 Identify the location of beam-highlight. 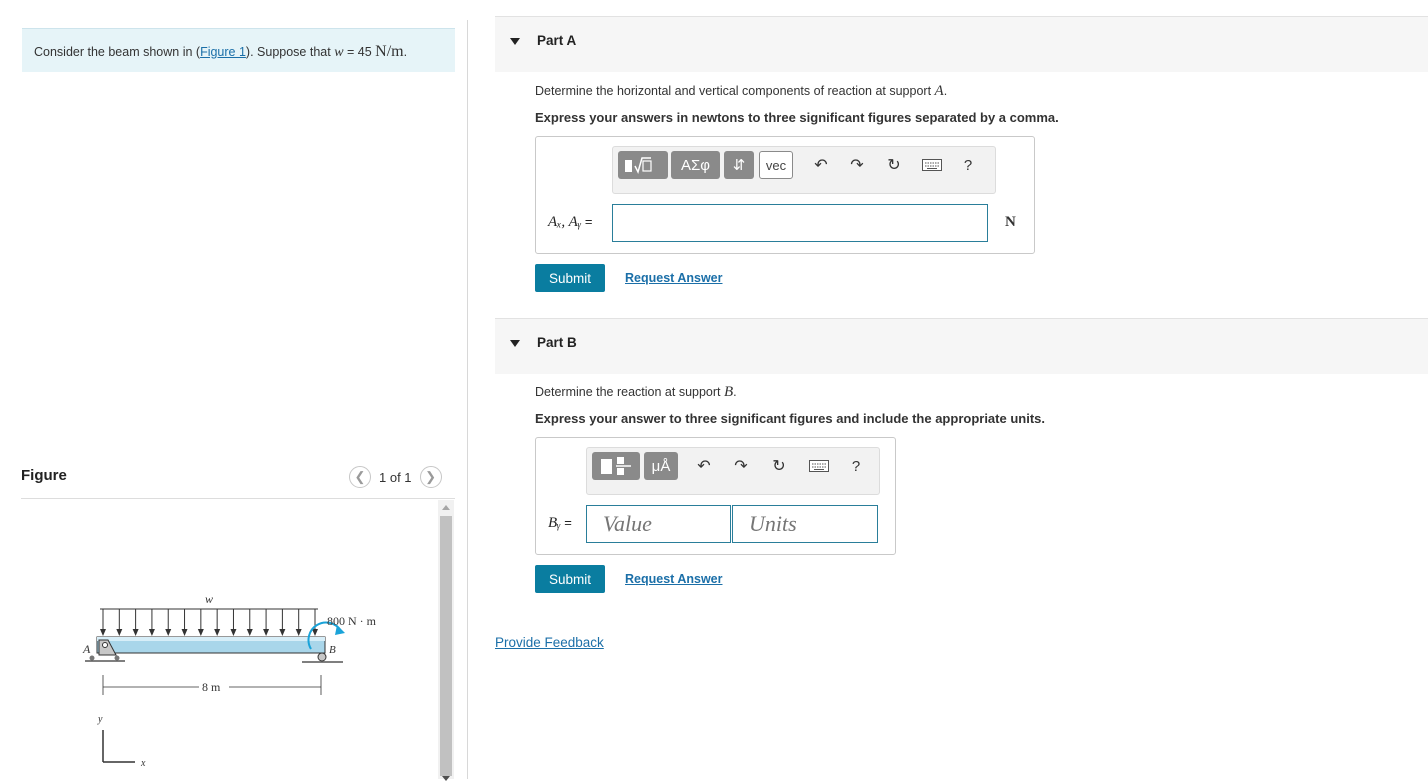
(211, 639).